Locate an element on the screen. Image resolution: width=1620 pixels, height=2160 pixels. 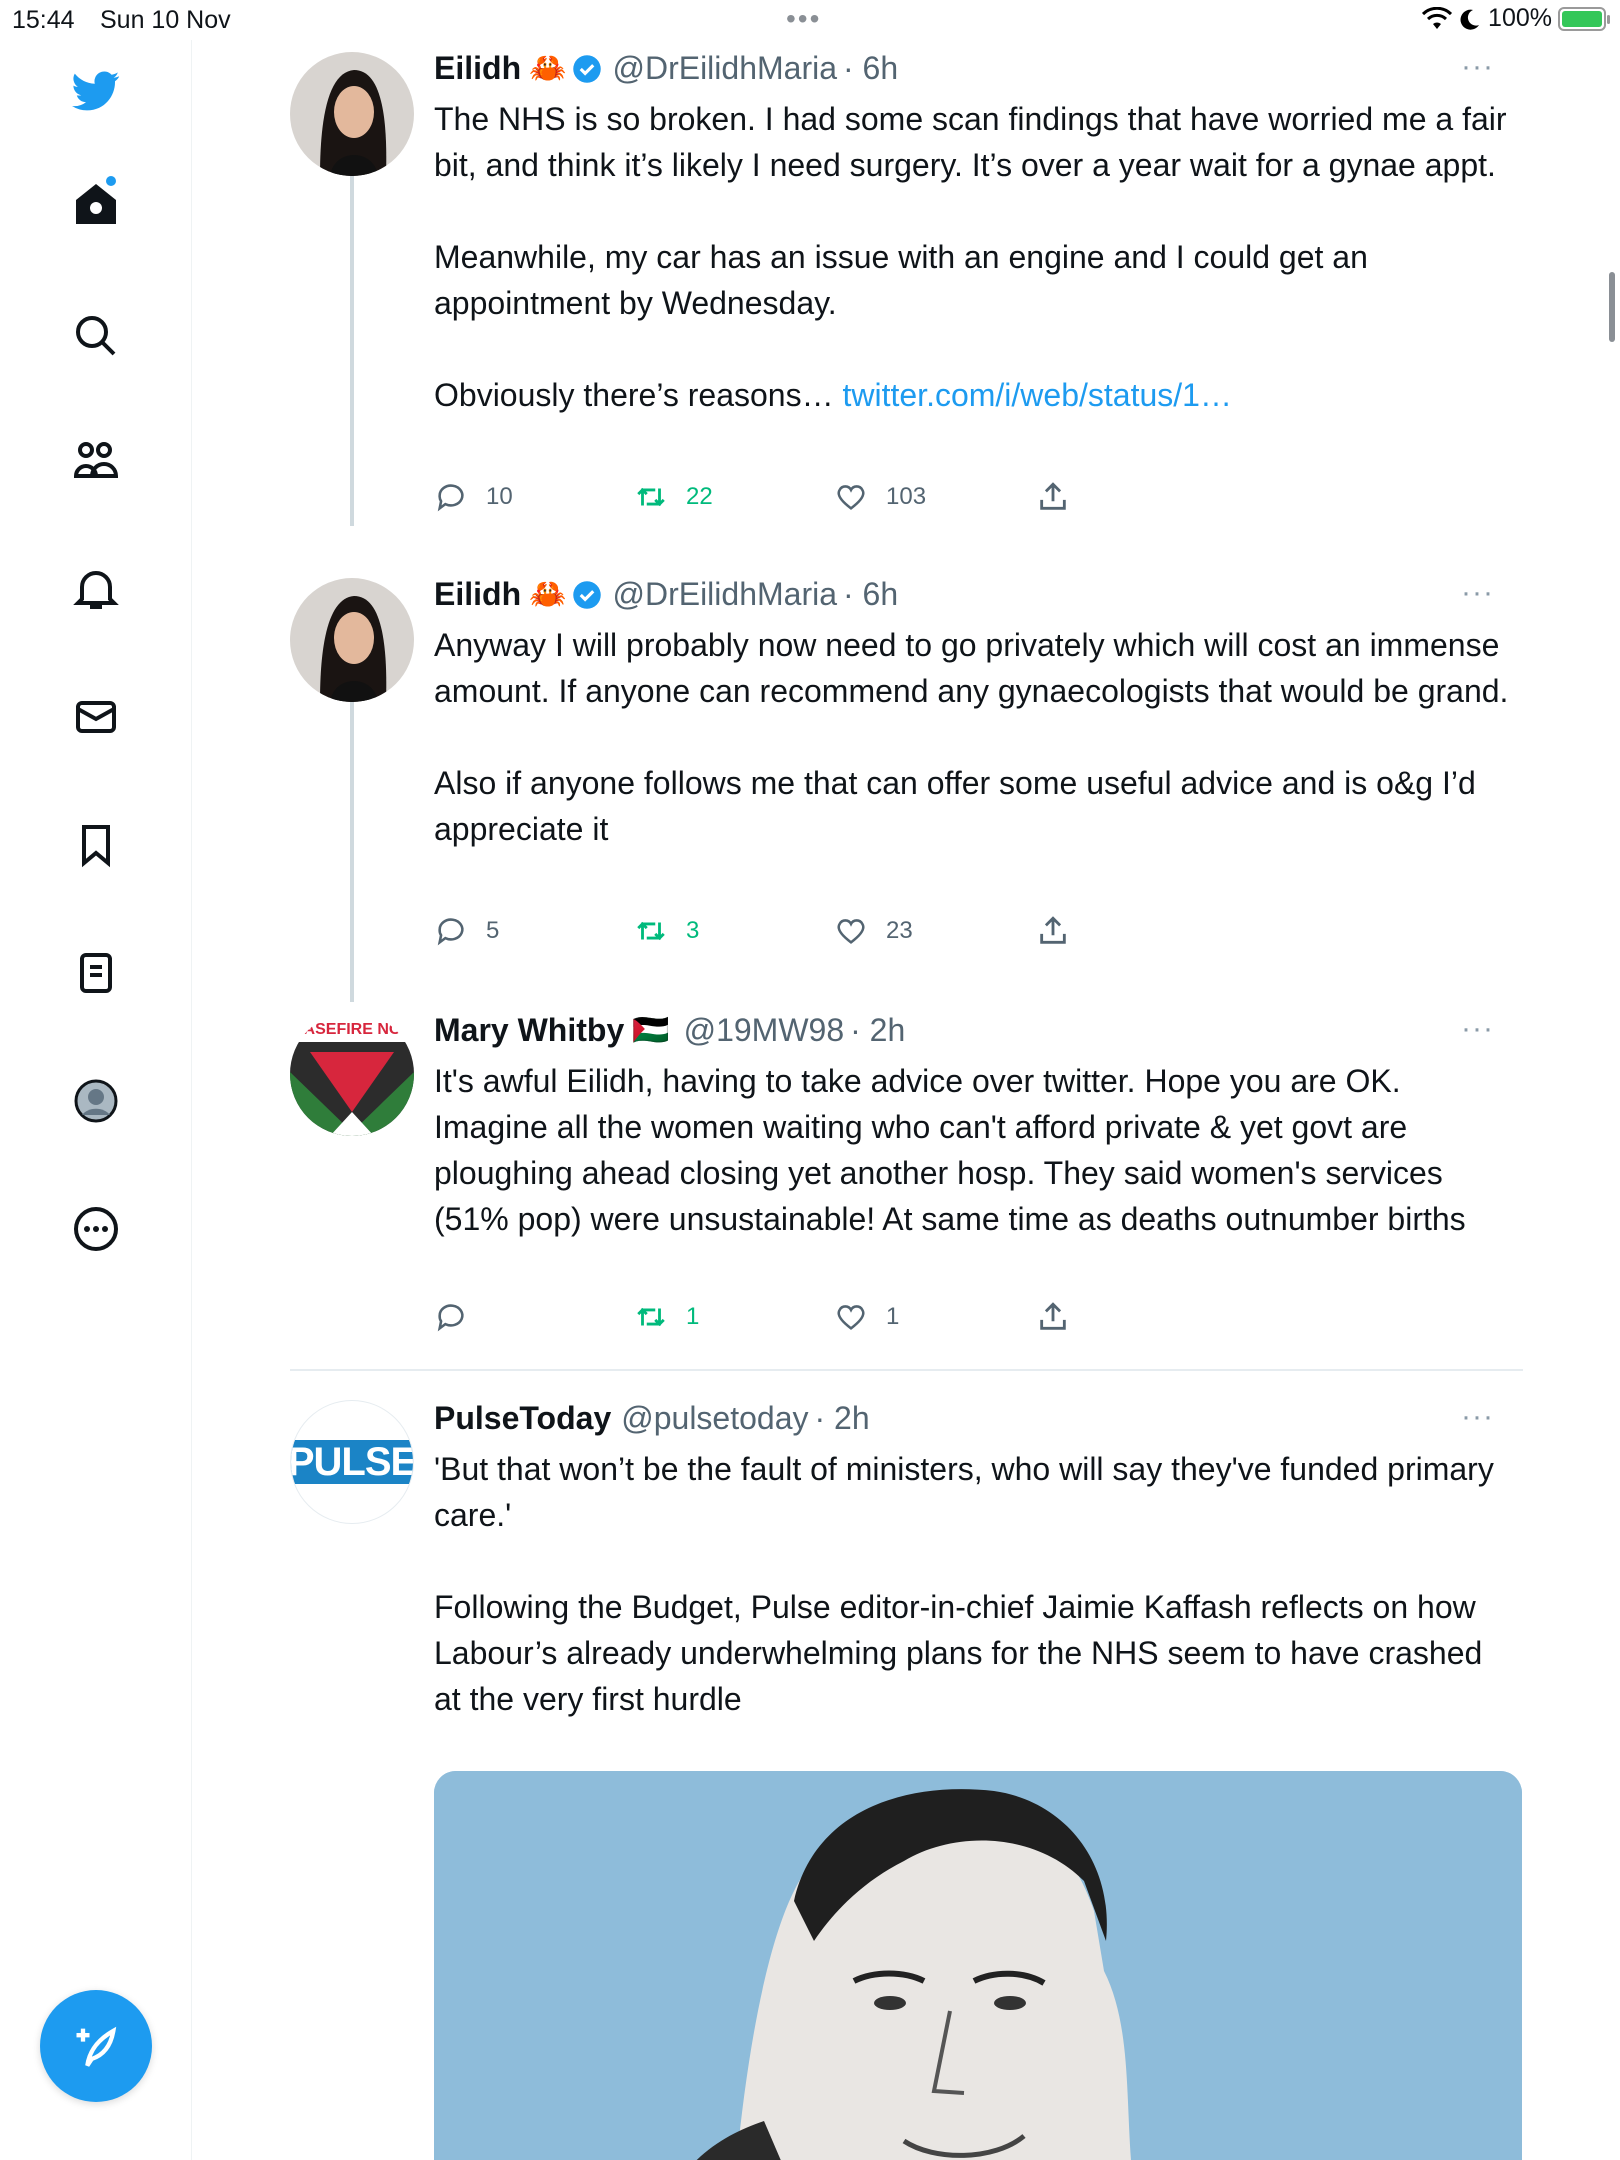
tweet-media-image is located at coordinates (978, 1965).